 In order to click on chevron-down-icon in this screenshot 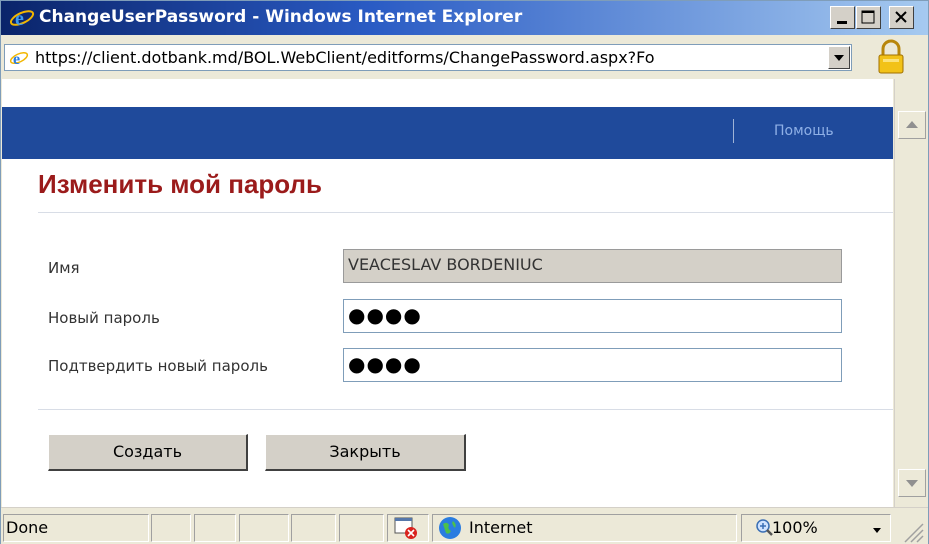, I will do `click(839, 58)`.